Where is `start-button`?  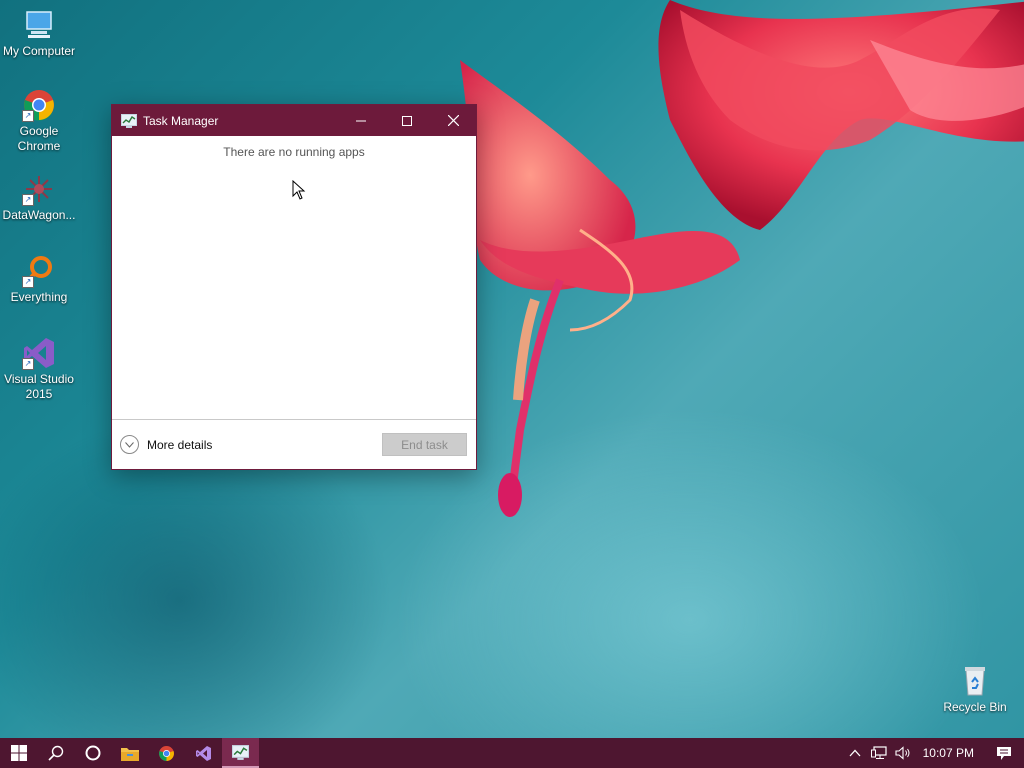
start-button is located at coordinates (18, 753).